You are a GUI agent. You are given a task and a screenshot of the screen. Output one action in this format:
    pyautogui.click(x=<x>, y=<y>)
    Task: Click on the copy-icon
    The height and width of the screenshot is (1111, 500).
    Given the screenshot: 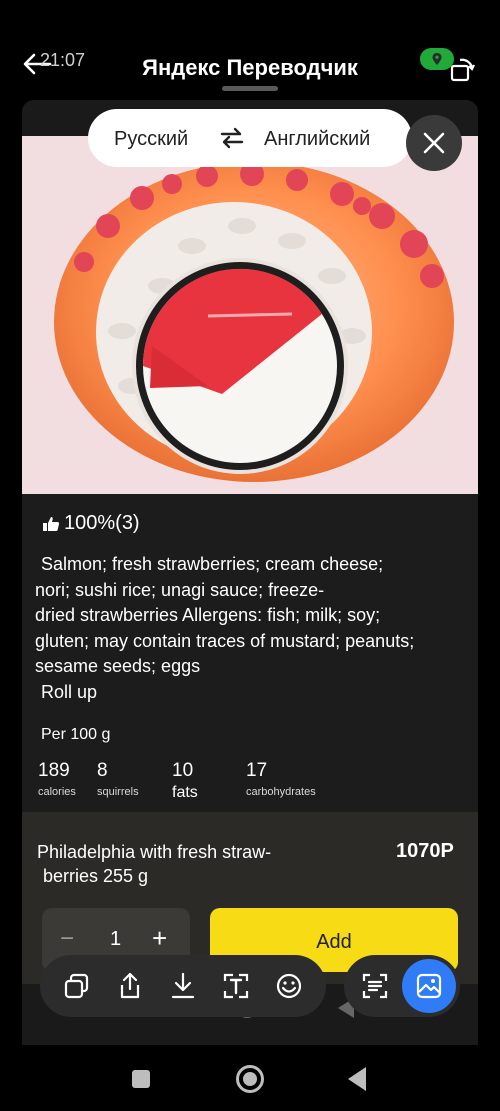 What is the action you would take?
    pyautogui.click(x=77, y=986)
    